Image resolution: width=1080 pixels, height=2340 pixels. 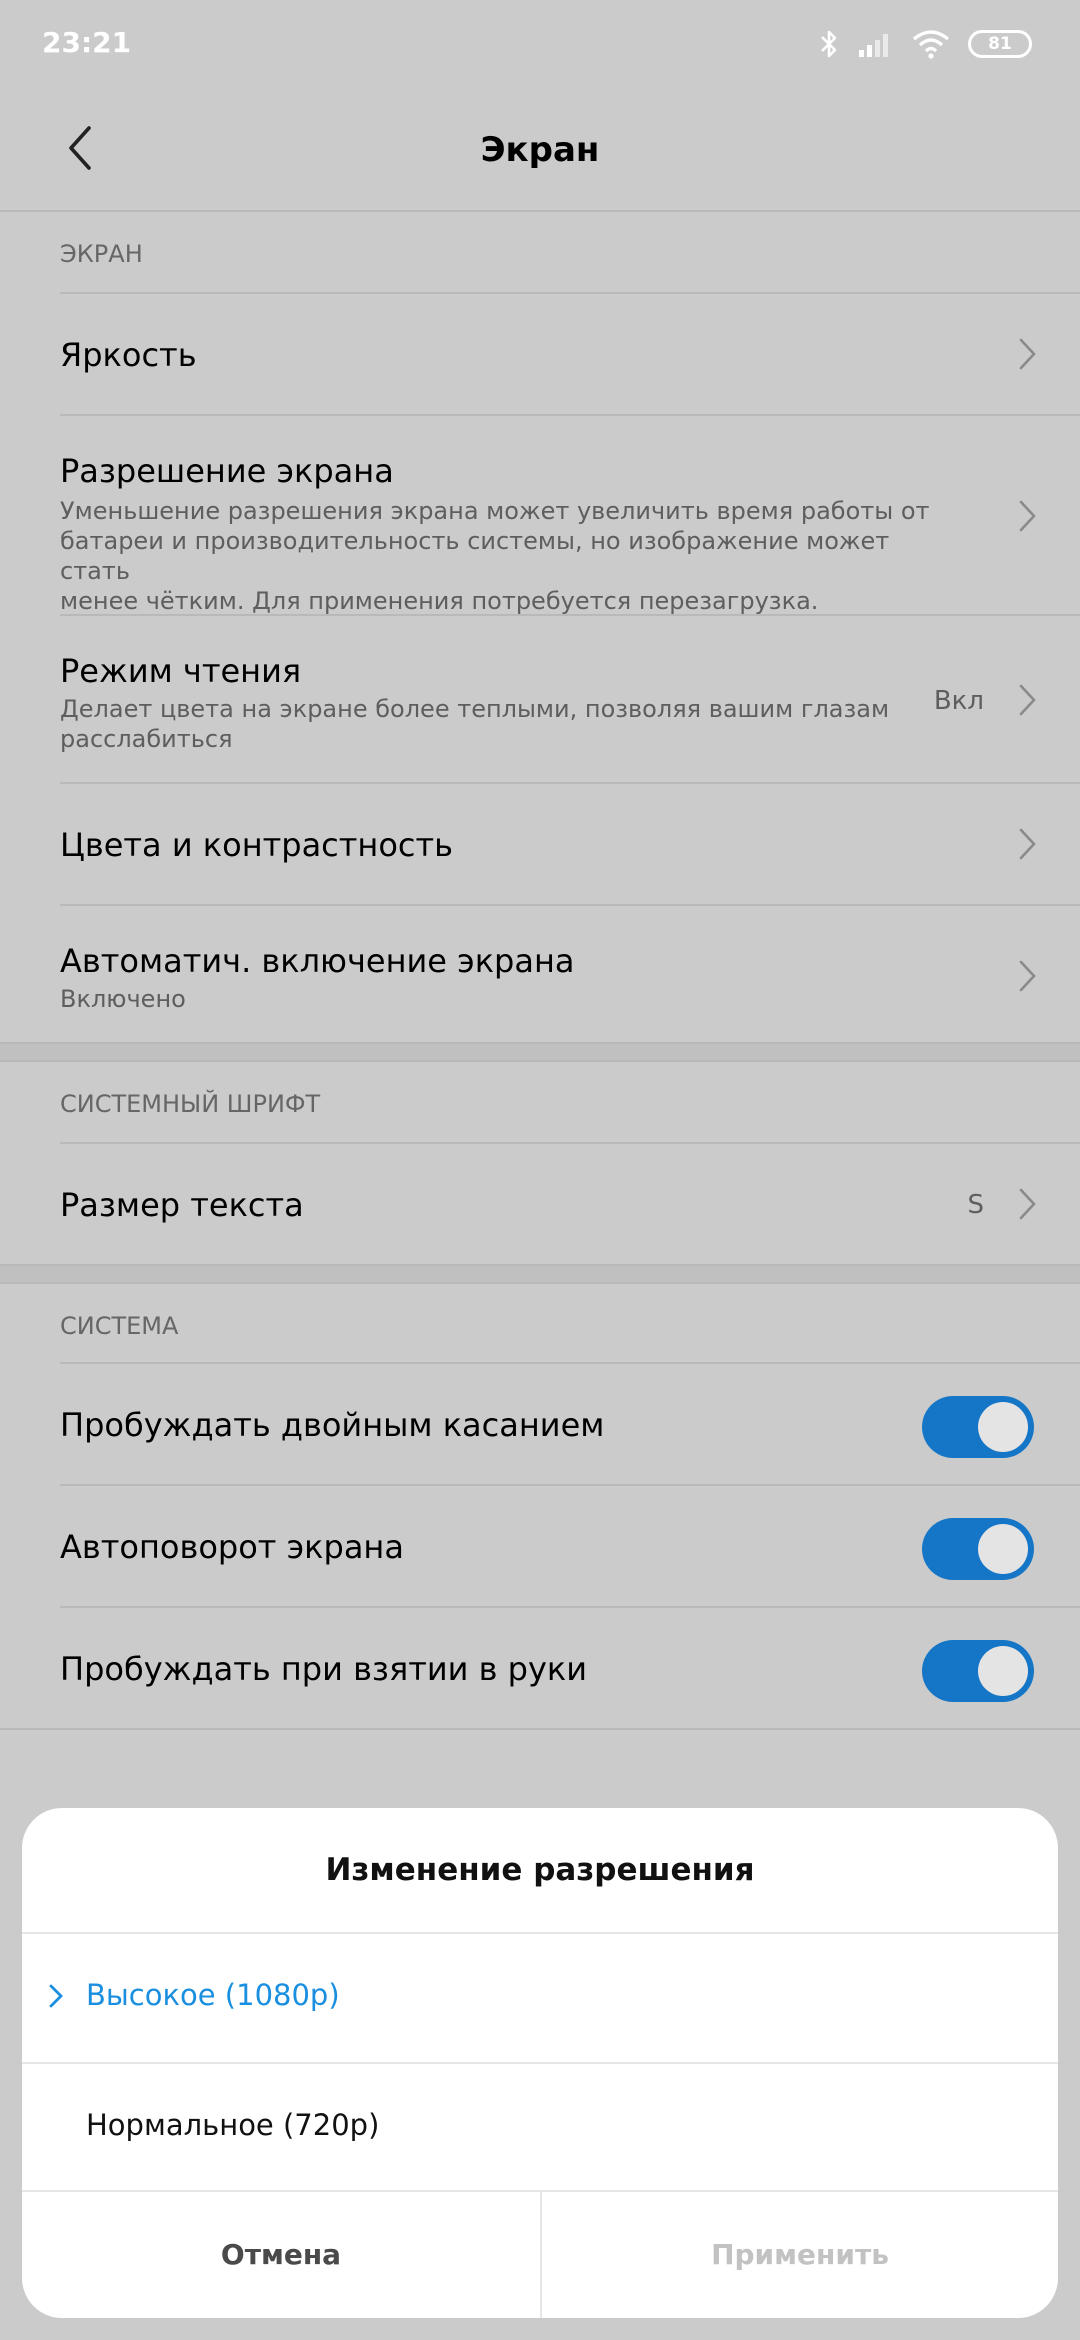 What do you see at coordinates (876, 44) in the screenshot?
I see `signal-icon` at bounding box center [876, 44].